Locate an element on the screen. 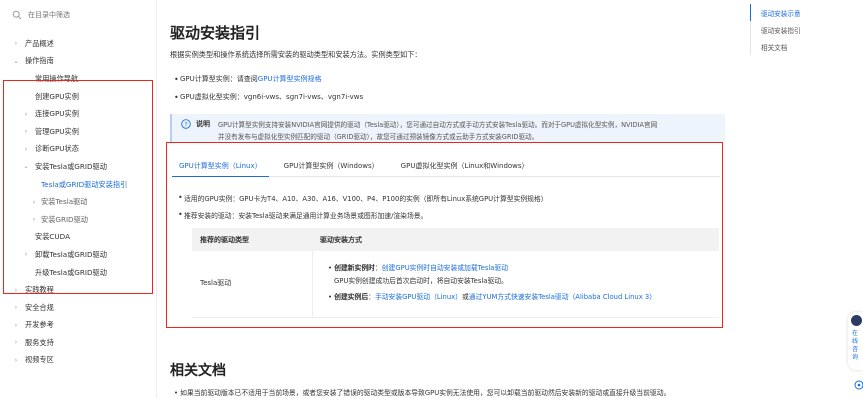  sidebar-item-label: 实践教程 is located at coordinates (39, 290).